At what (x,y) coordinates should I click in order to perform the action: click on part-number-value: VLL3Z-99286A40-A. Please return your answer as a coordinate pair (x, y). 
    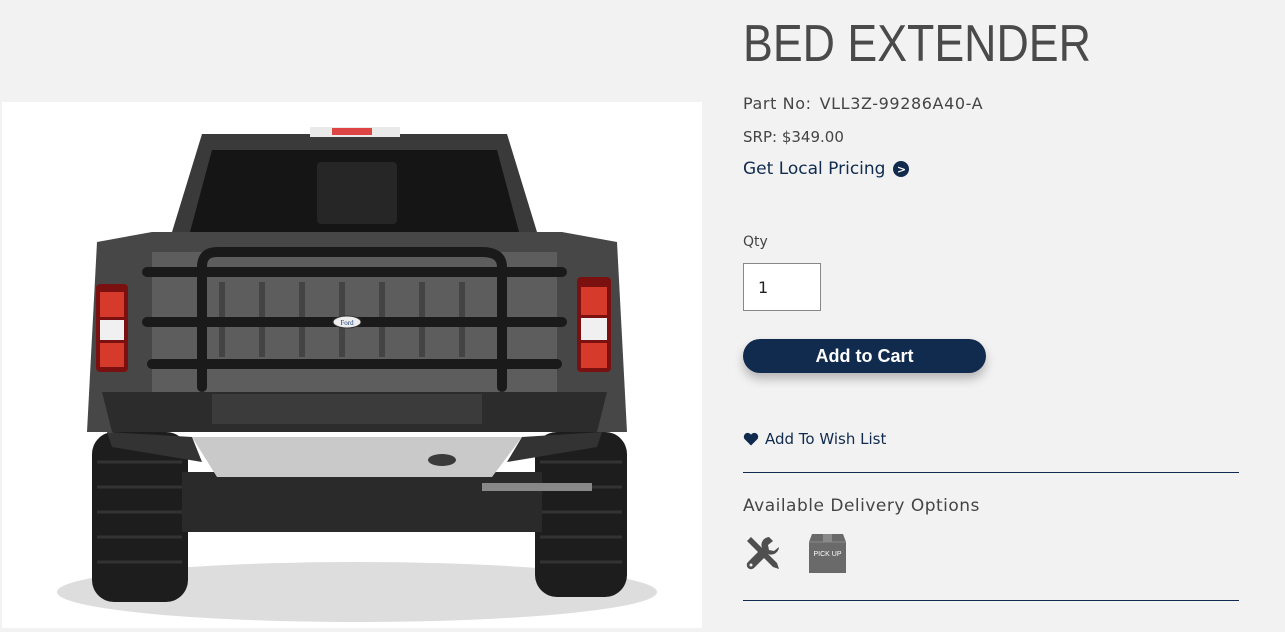
    Looking at the image, I should click on (901, 103).